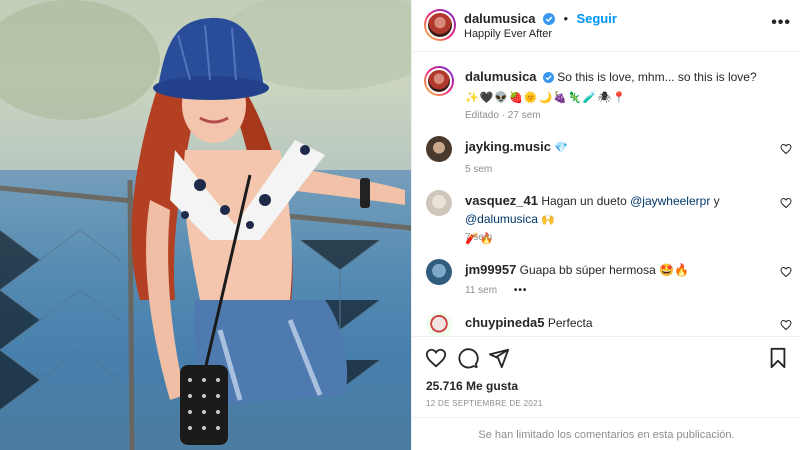 The height and width of the screenshot is (450, 800). What do you see at coordinates (778, 358) in the screenshot?
I see `bookmark-icon` at bounding box center [778, 358].